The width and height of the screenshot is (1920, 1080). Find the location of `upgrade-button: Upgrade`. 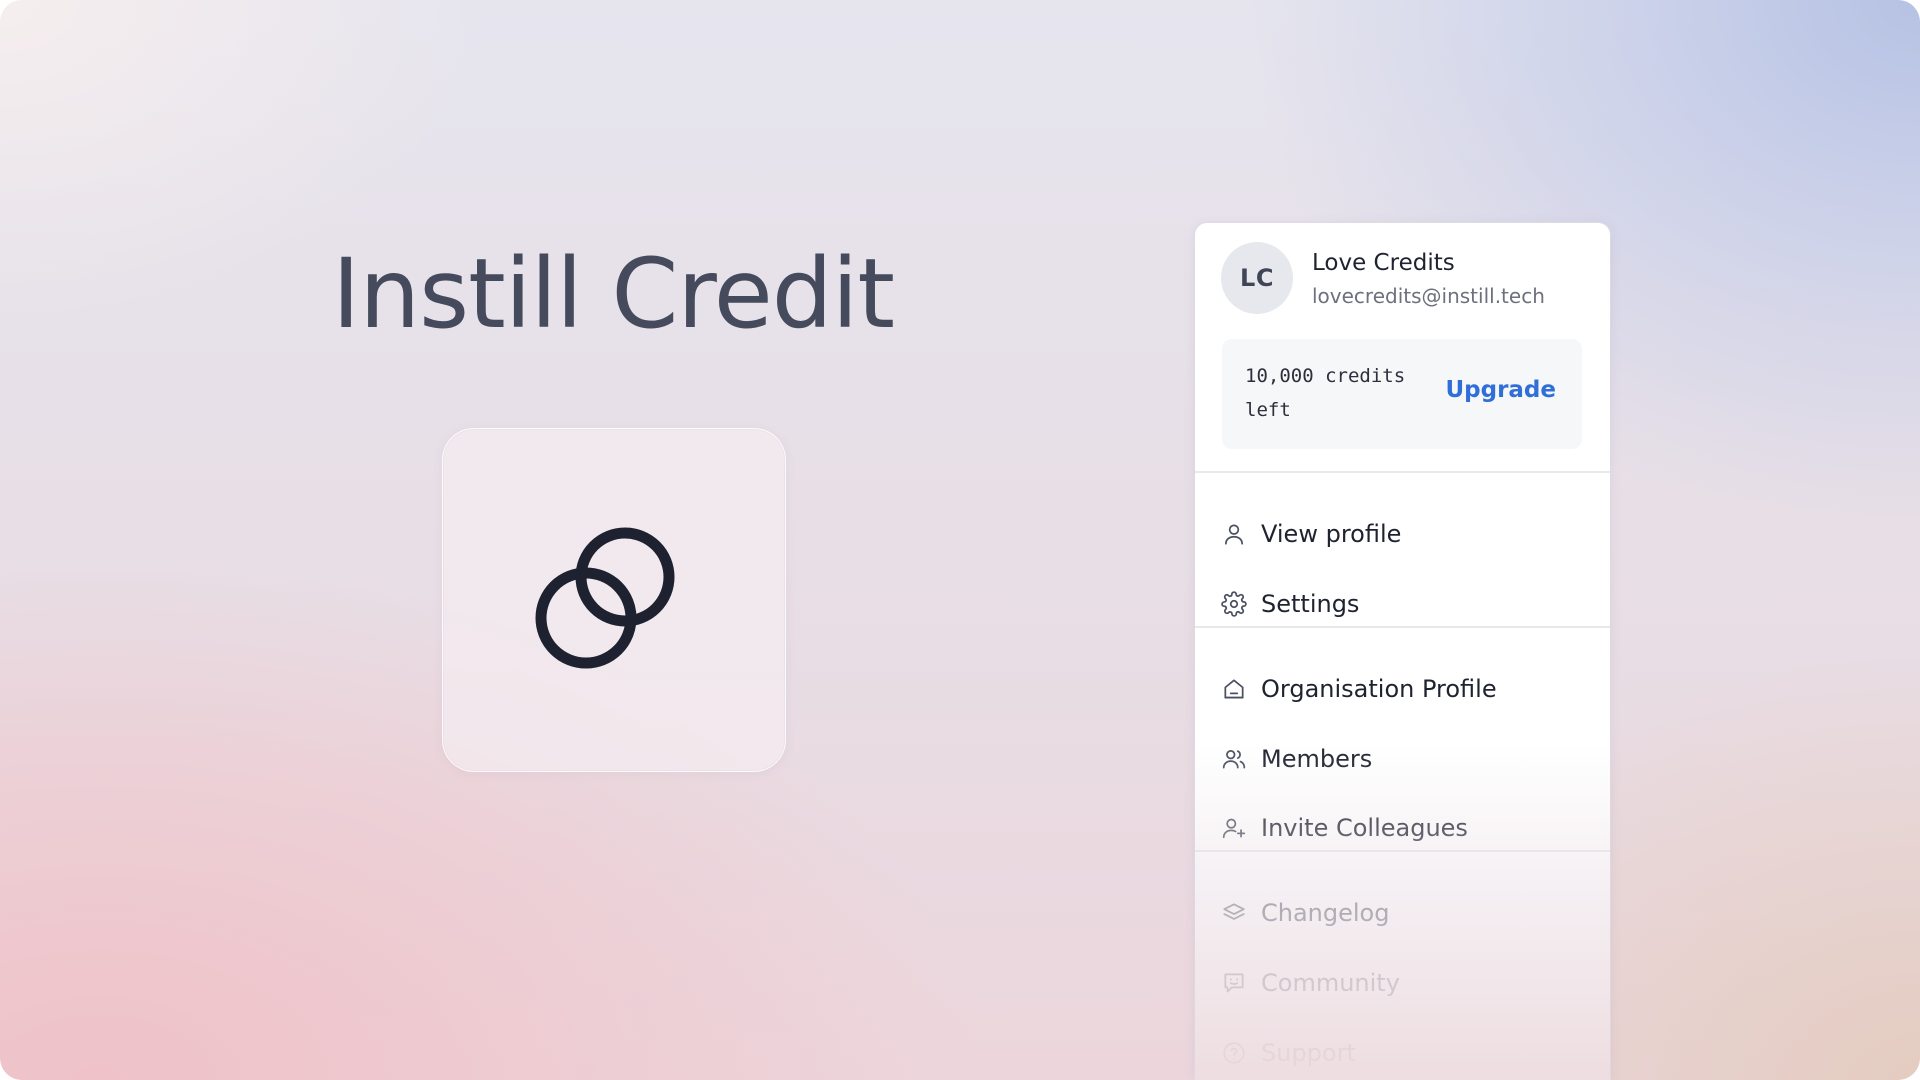

upgrade-button: Upgrade is located at coordinates (1500, 390).